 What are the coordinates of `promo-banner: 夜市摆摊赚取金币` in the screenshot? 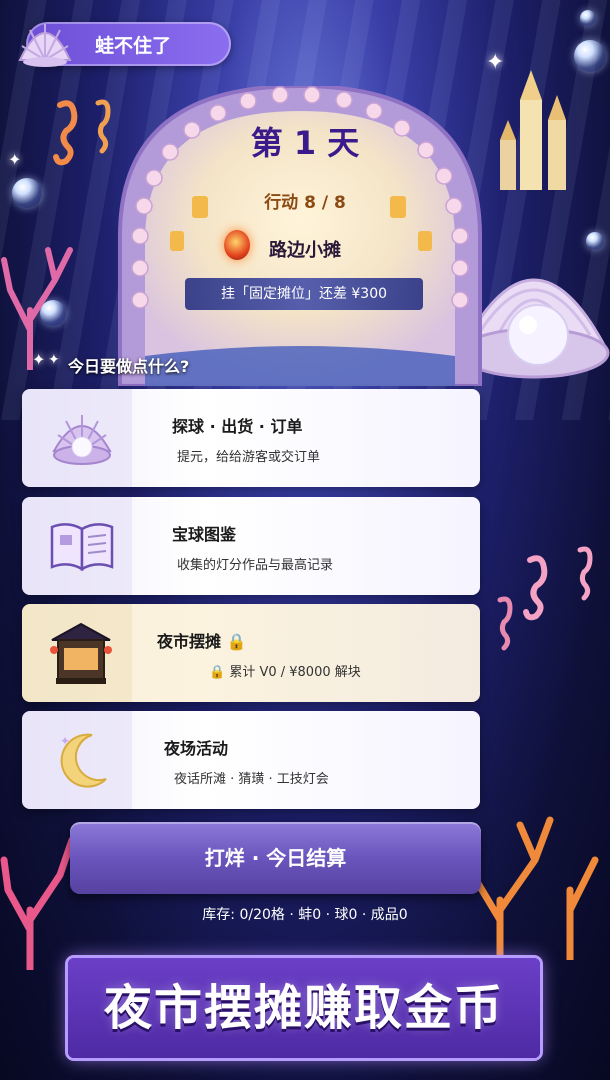 It's located at (304, 1008).